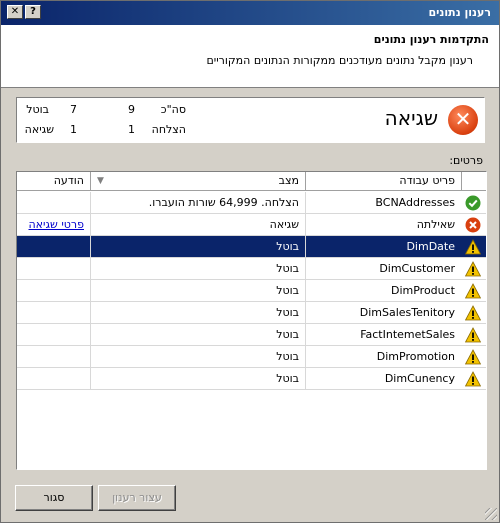 The height and width of the screenshot is (523, 500). I want to click on table-row: בוטל DimPromotion, so click(251, 357).